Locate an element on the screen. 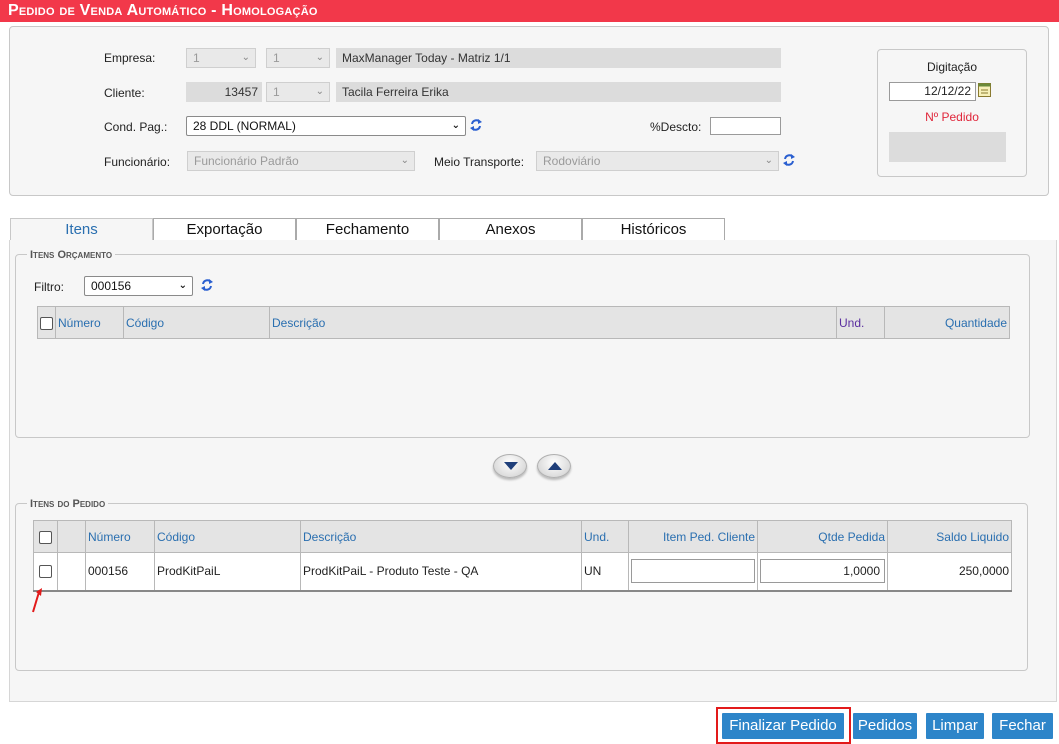  row-blank-cell is located at coordinates (71, 572).